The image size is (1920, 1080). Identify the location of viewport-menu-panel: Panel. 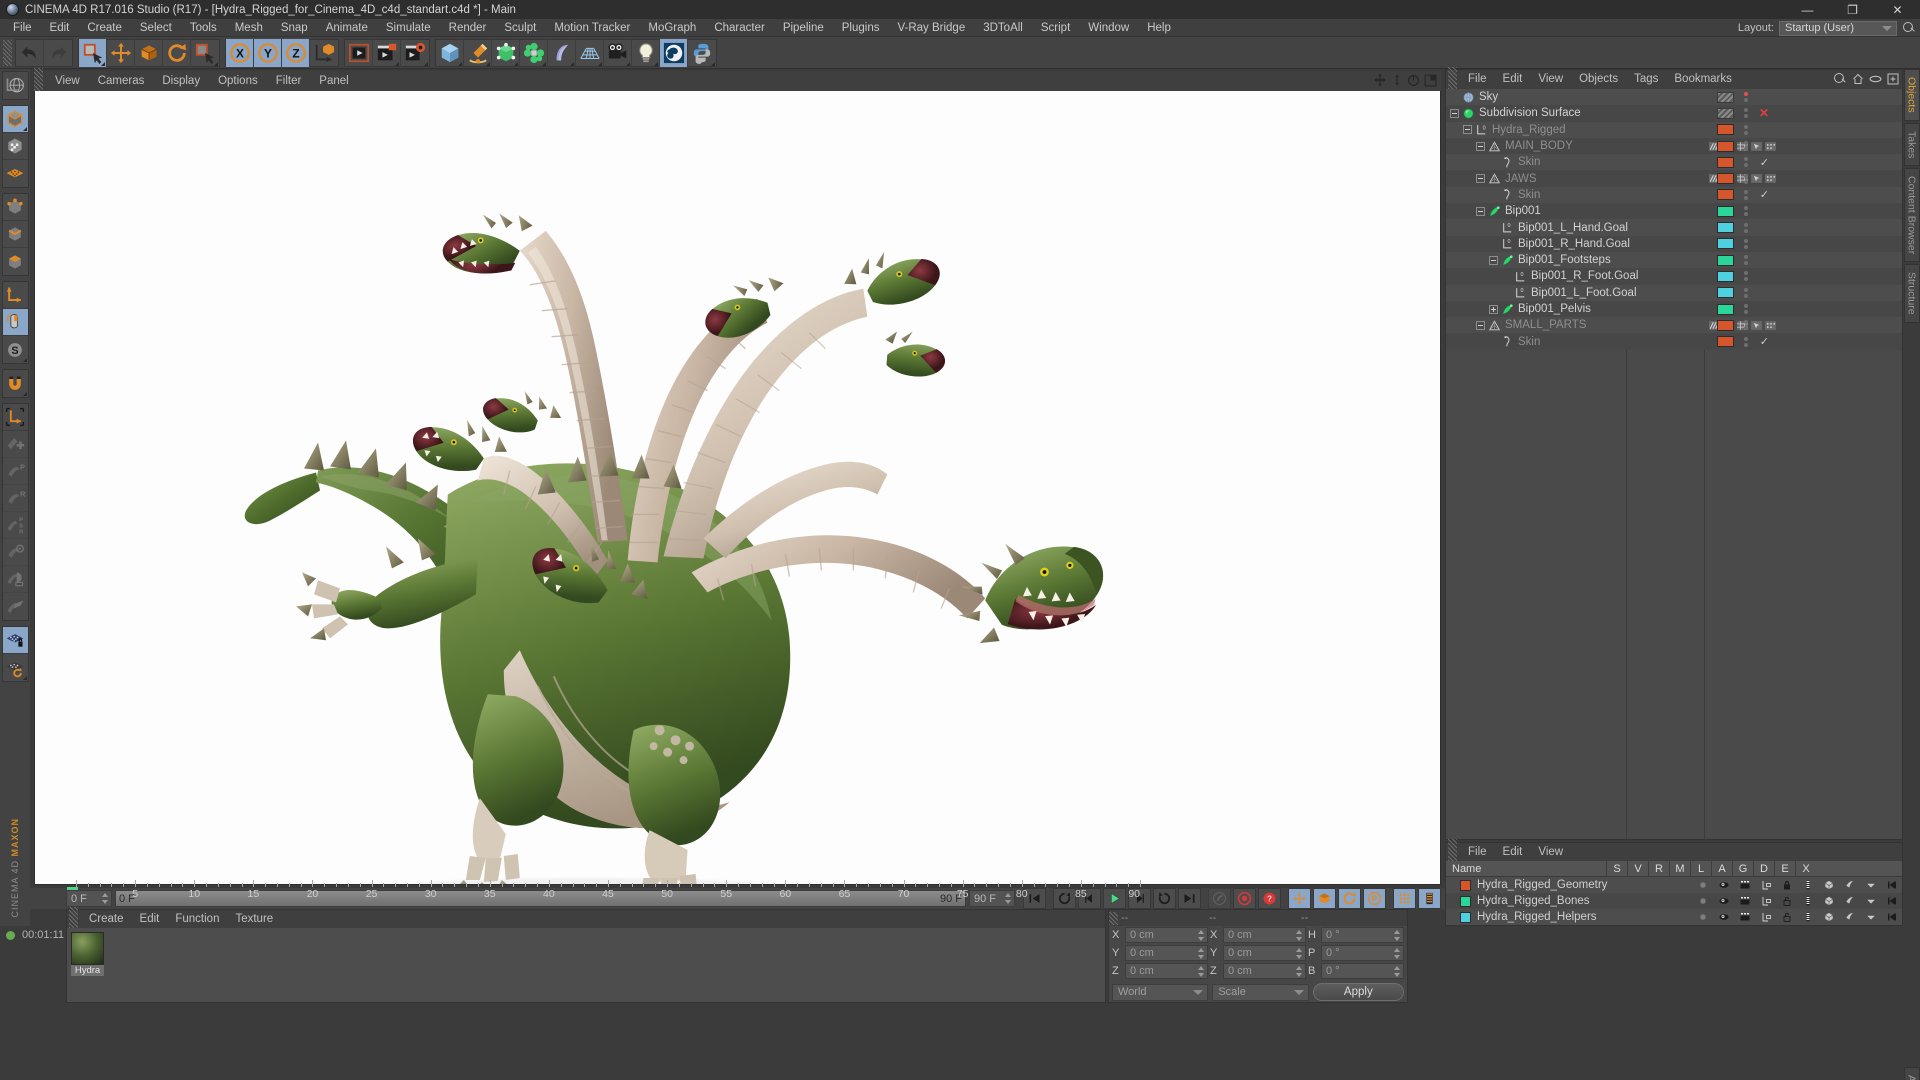
(333, 81).